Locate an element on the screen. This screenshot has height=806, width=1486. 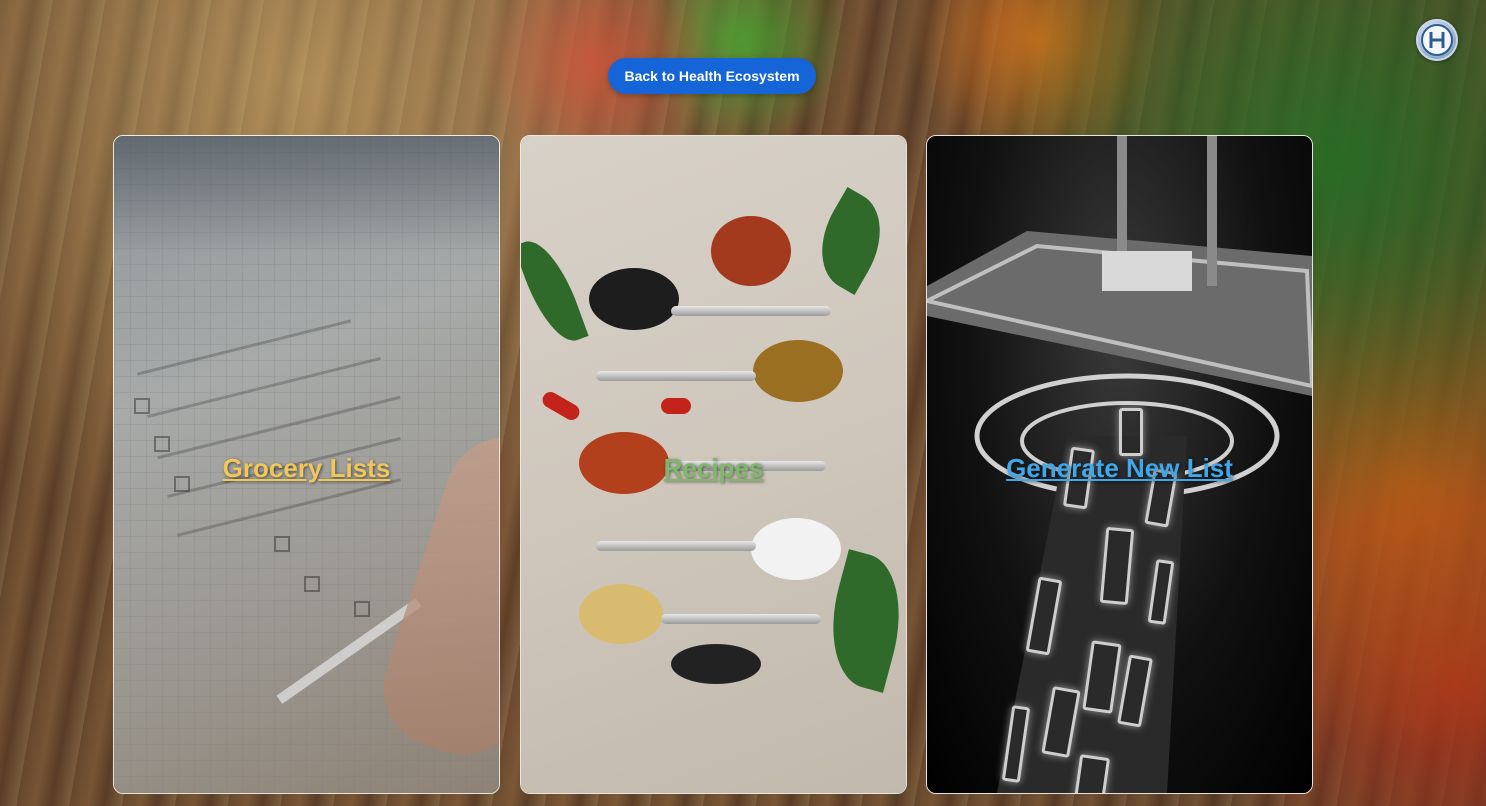
recipes-link: Recipes is located at coordinates (714, 468).